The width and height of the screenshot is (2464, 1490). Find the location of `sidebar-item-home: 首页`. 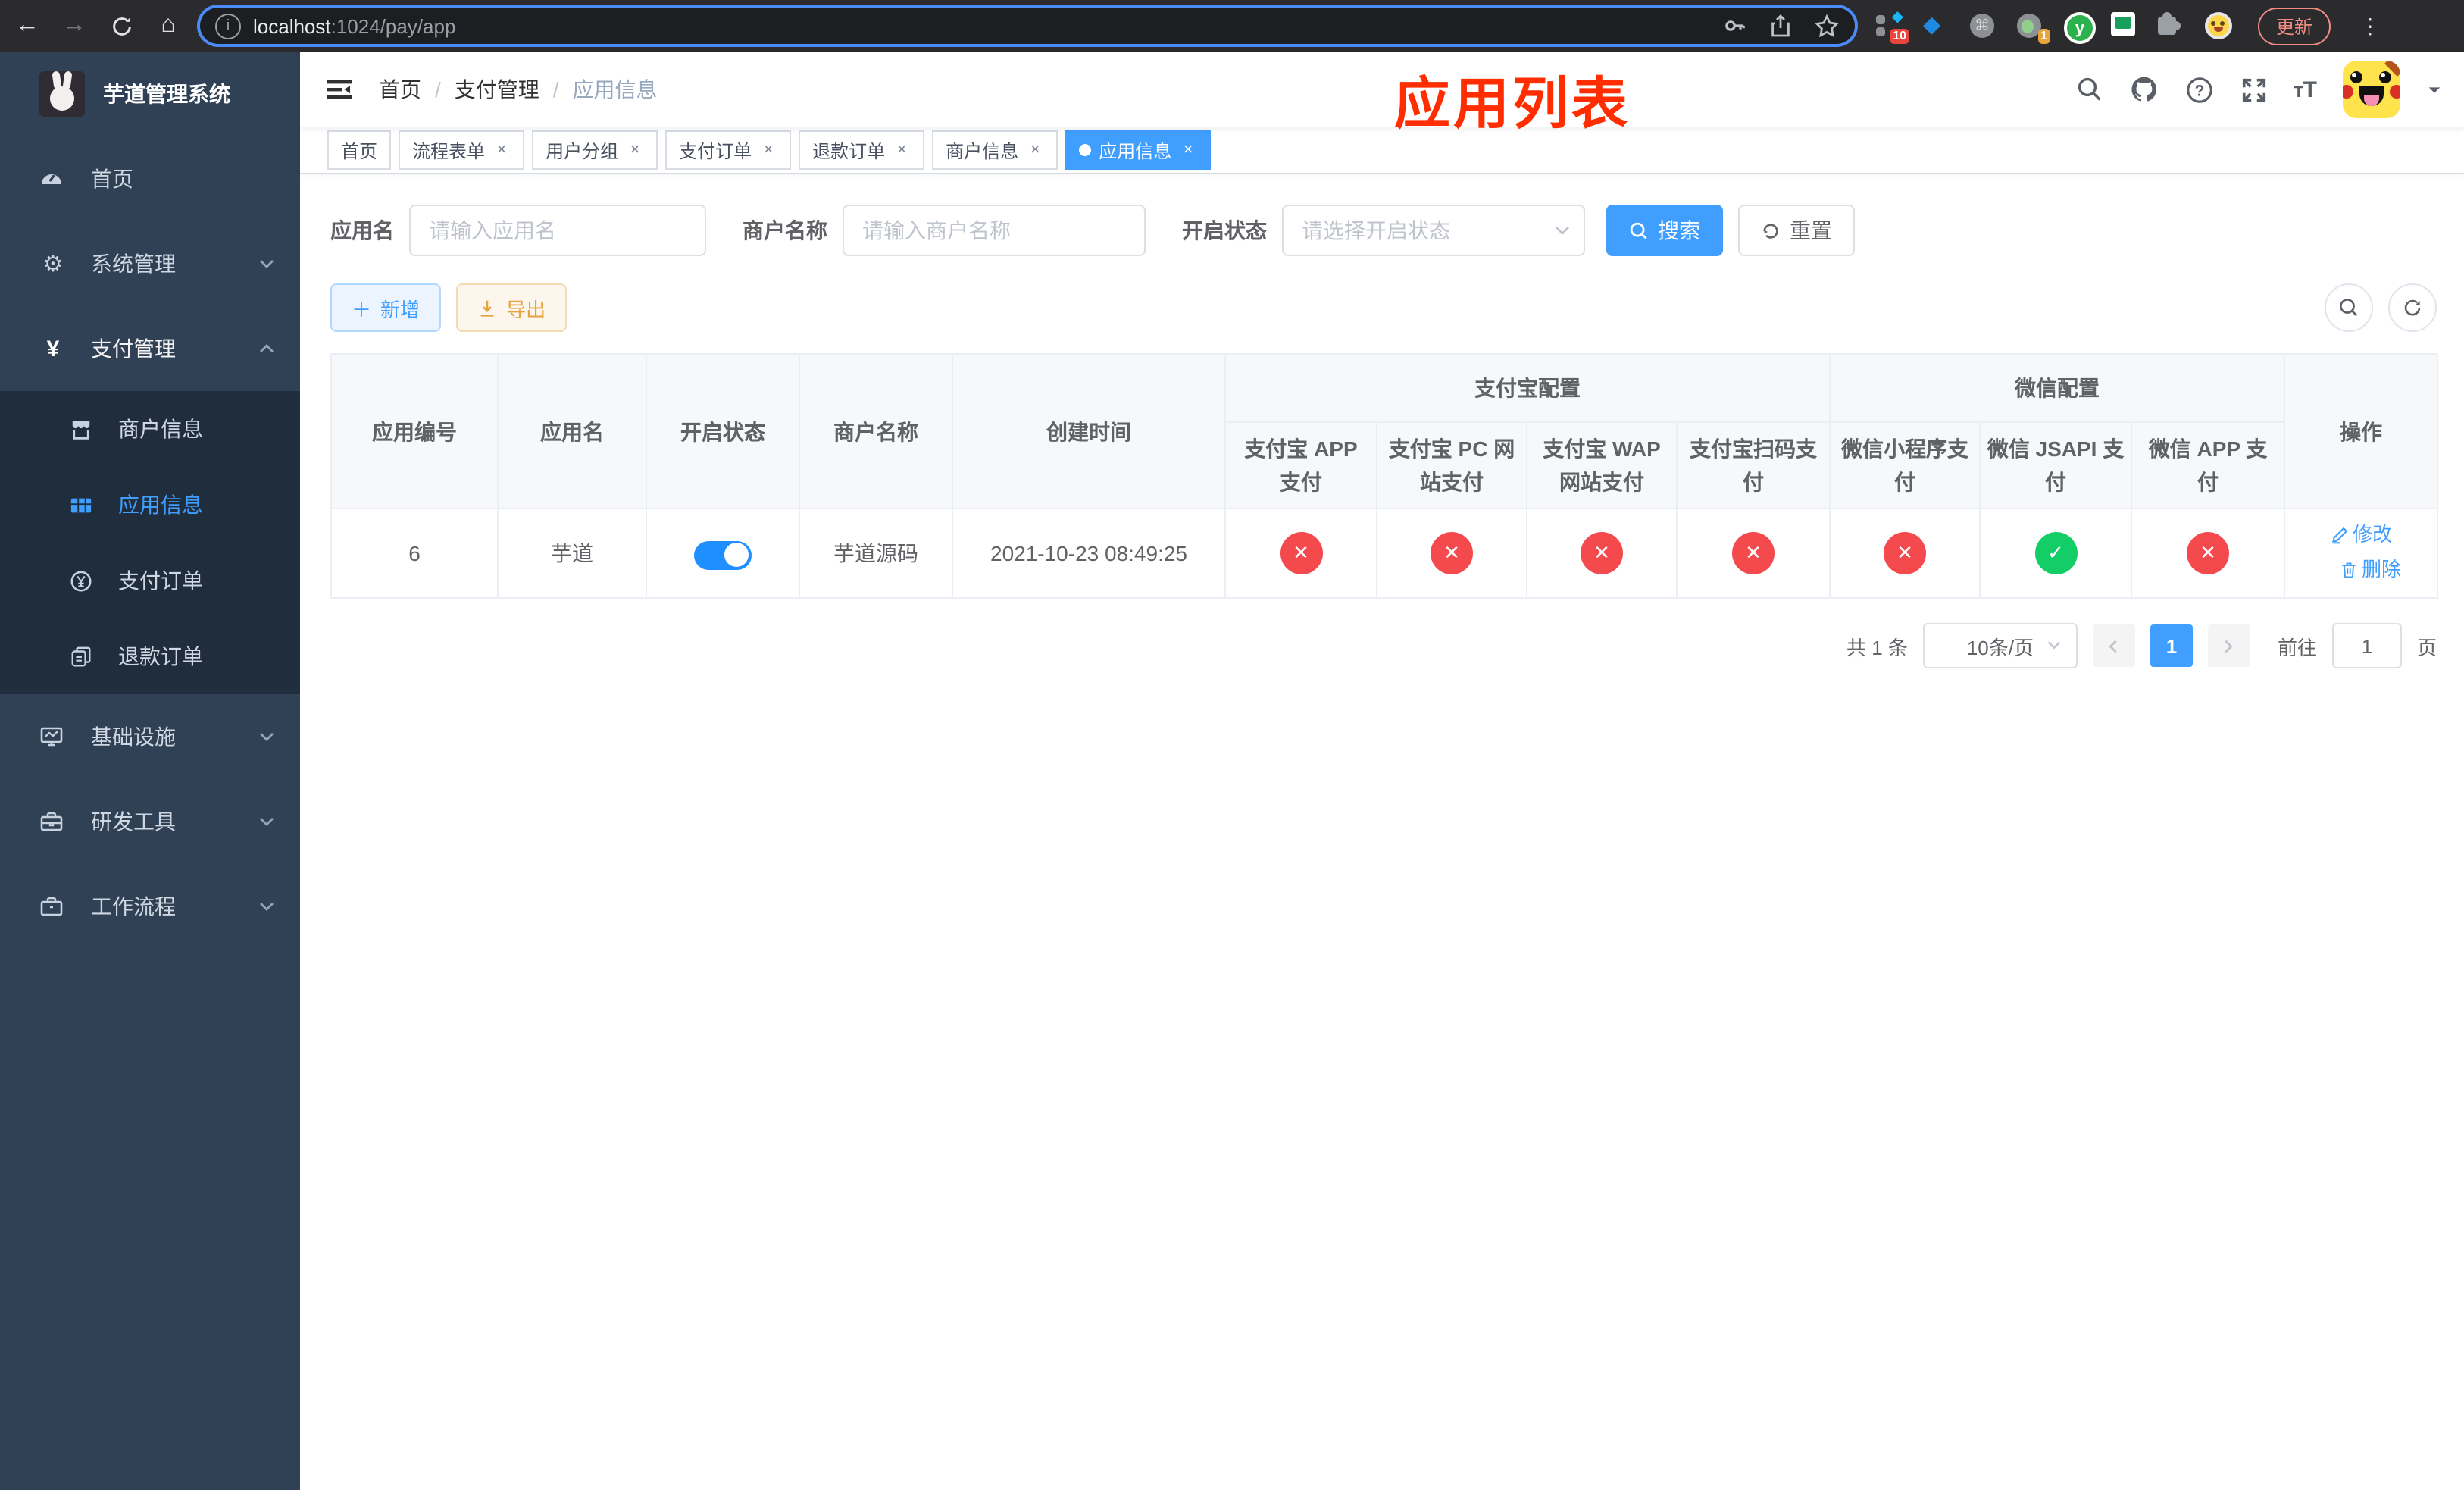

sidebar-item-home: 首页 is located at coordinates (150, 178).